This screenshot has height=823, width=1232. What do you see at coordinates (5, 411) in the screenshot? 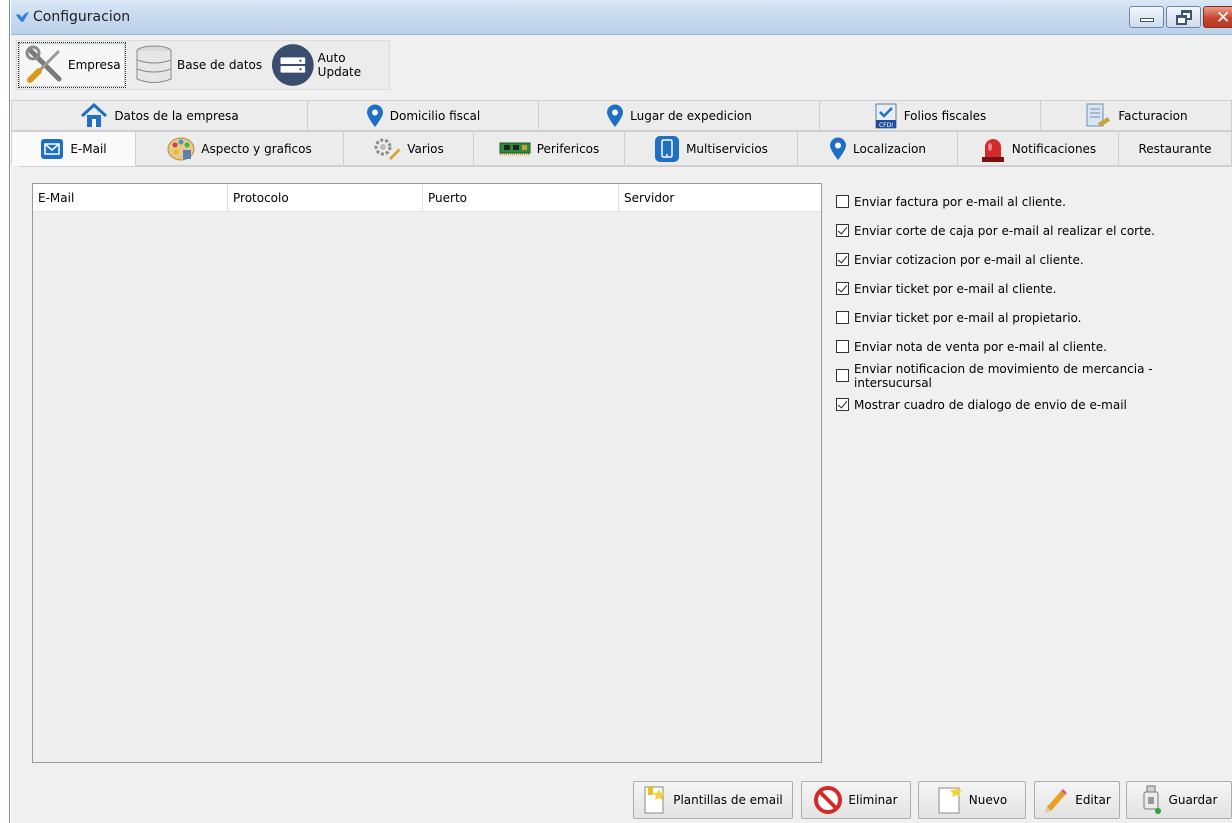
I see `window-left-frame` at bounding box center [5, 411].